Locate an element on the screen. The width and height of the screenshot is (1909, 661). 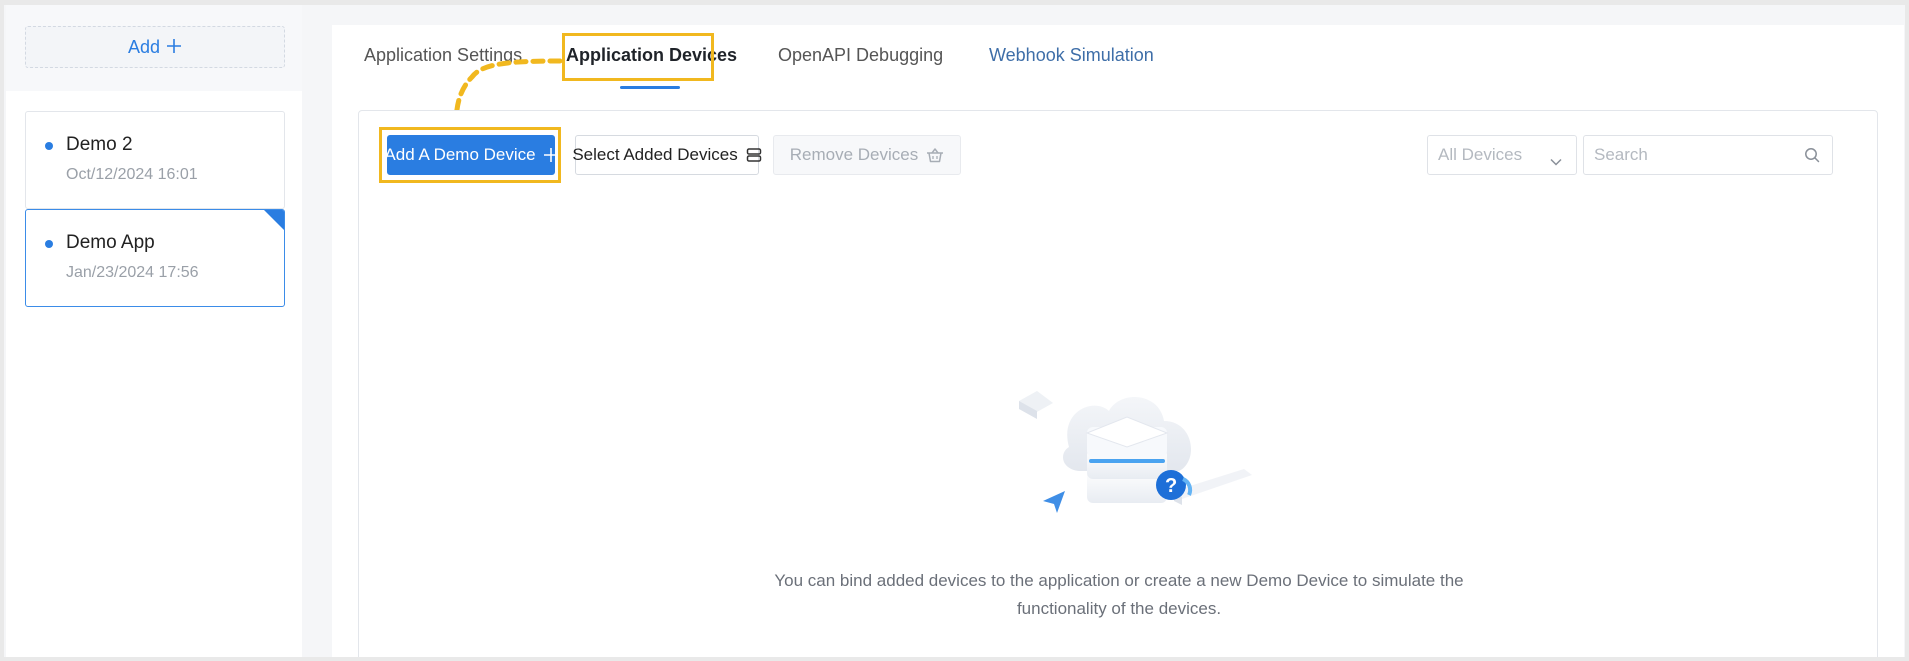
app-date: Oct/12/2024 16:01 is located at coordinates (132, 174).